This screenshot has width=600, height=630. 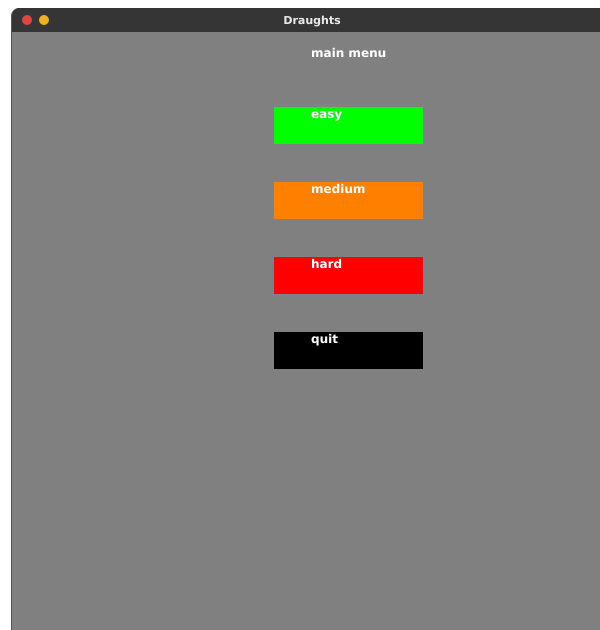 What do you see at coordinates (348, 350) in the screenshot?
I see `menu-button: quit` at bounding box center [348, 350].